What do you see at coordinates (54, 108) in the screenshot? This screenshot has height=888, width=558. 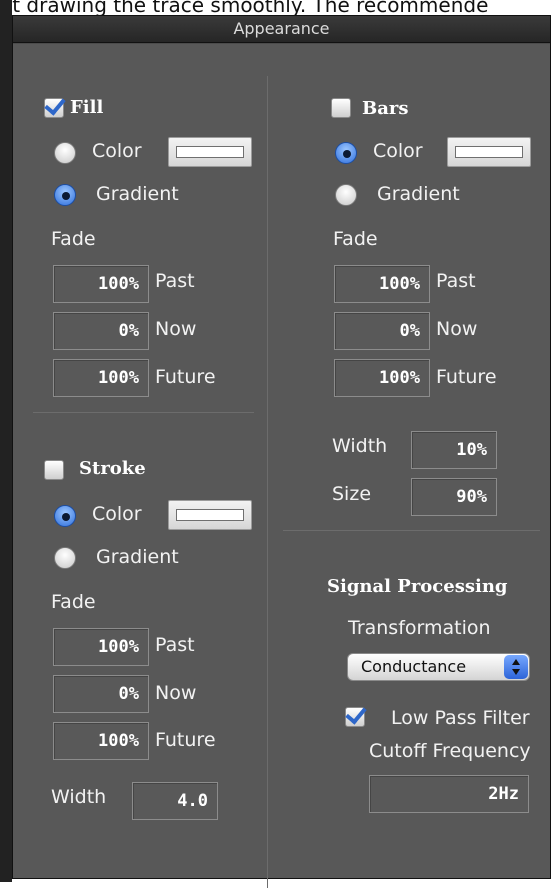 I see `fill-checkbox` at bounding box center [54, 108].